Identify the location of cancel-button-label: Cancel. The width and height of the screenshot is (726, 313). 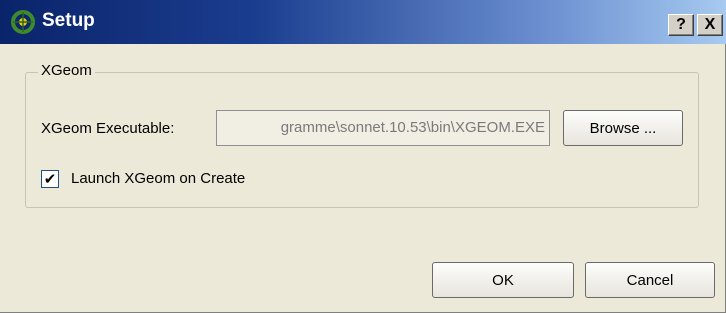
(650, 280).